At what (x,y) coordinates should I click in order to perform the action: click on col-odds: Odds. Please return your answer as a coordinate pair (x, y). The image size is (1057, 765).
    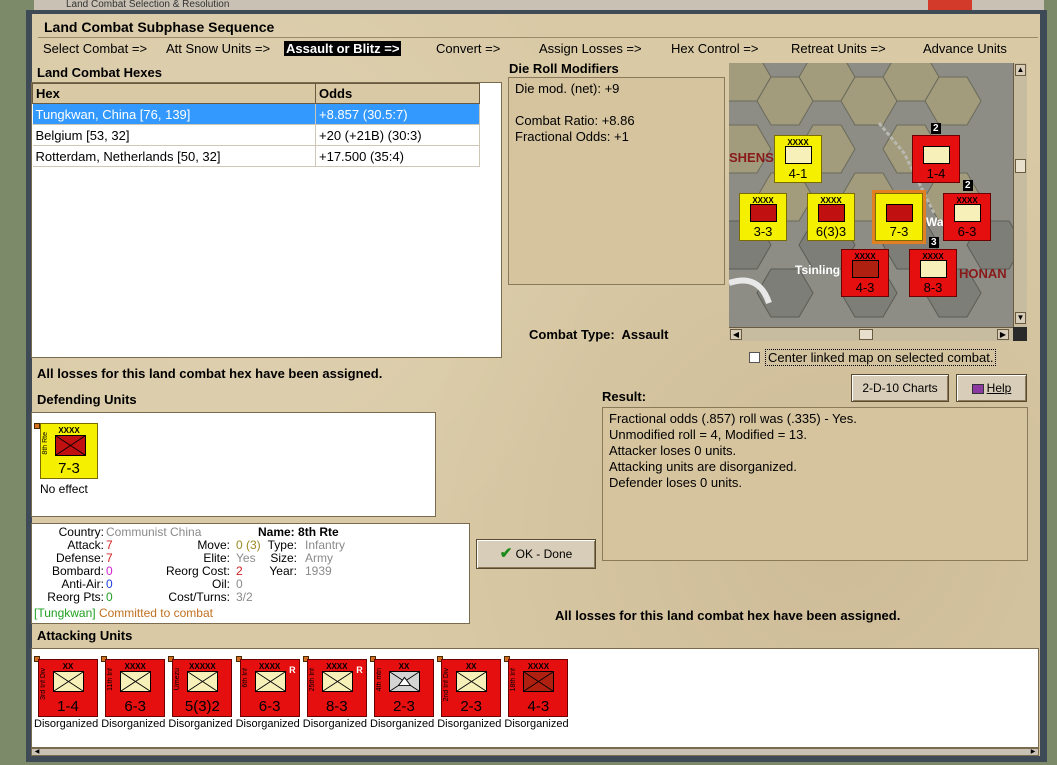
    Looking at the image, I should click on (397, 93).